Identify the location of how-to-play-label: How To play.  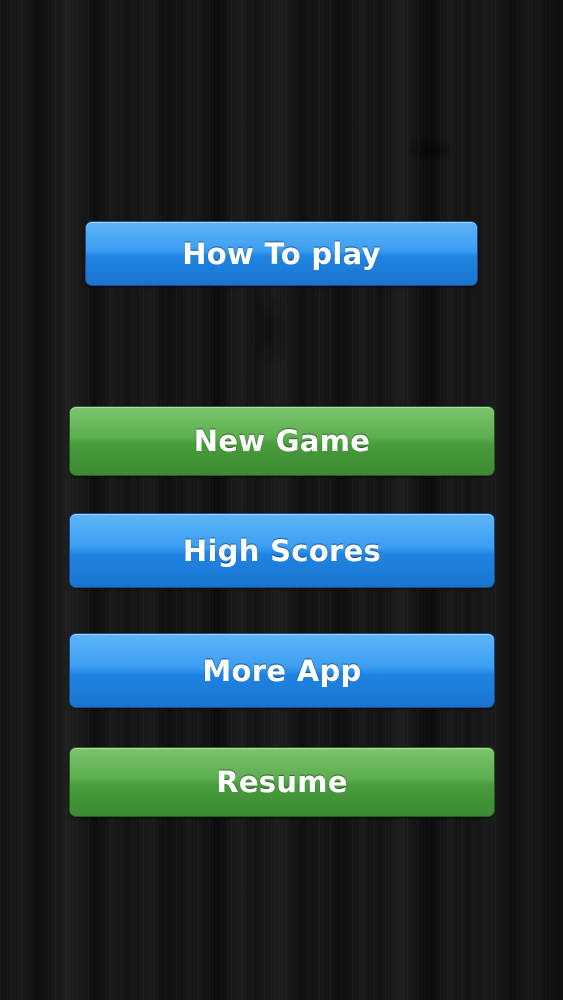
(281, 253).